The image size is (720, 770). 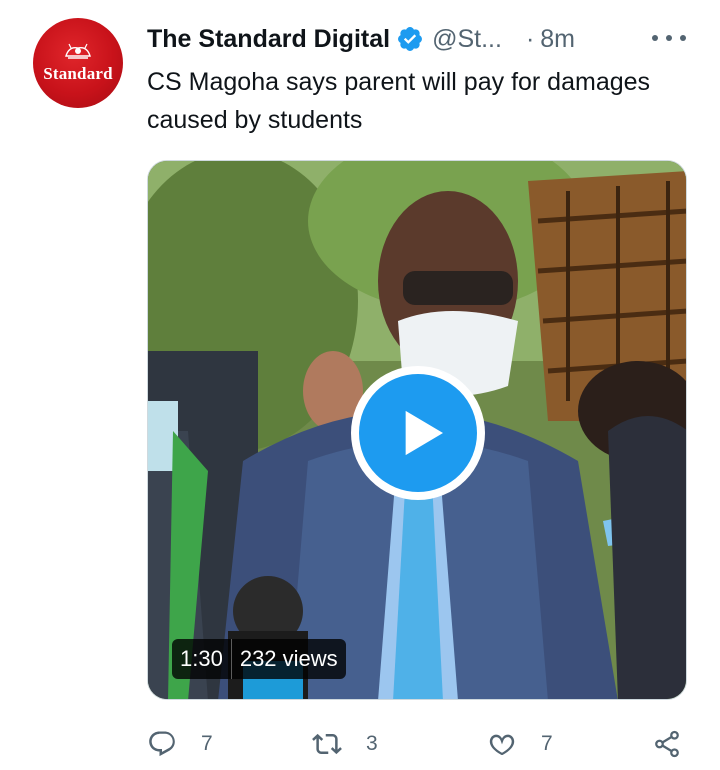 I want to click on duration-badge: 1:30, so click(x=201, y=659).